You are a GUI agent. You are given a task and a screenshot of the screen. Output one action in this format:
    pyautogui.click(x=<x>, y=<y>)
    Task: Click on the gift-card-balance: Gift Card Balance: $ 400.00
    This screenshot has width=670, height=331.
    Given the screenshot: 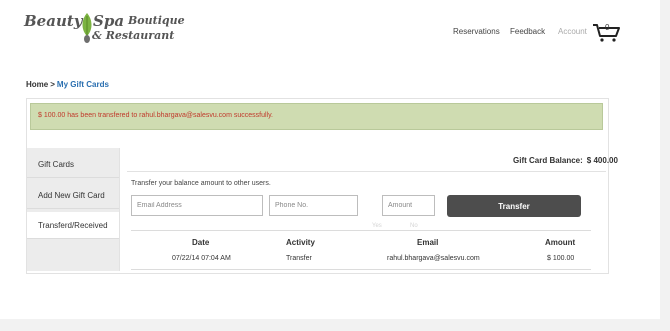 What is the action you would take?
    pyautogui.click(x=565, y=160)
    